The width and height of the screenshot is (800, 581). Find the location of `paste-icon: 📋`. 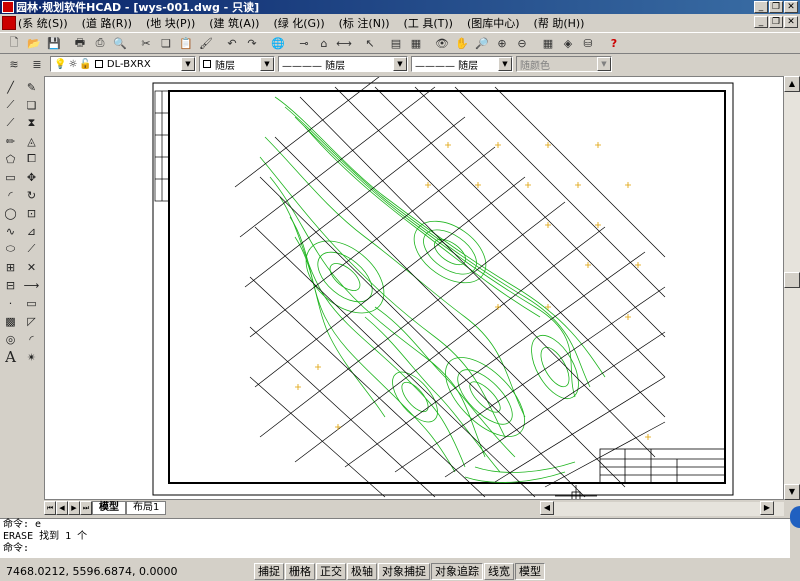

paste-icon: 📋 is located at coordinates (186, 43).